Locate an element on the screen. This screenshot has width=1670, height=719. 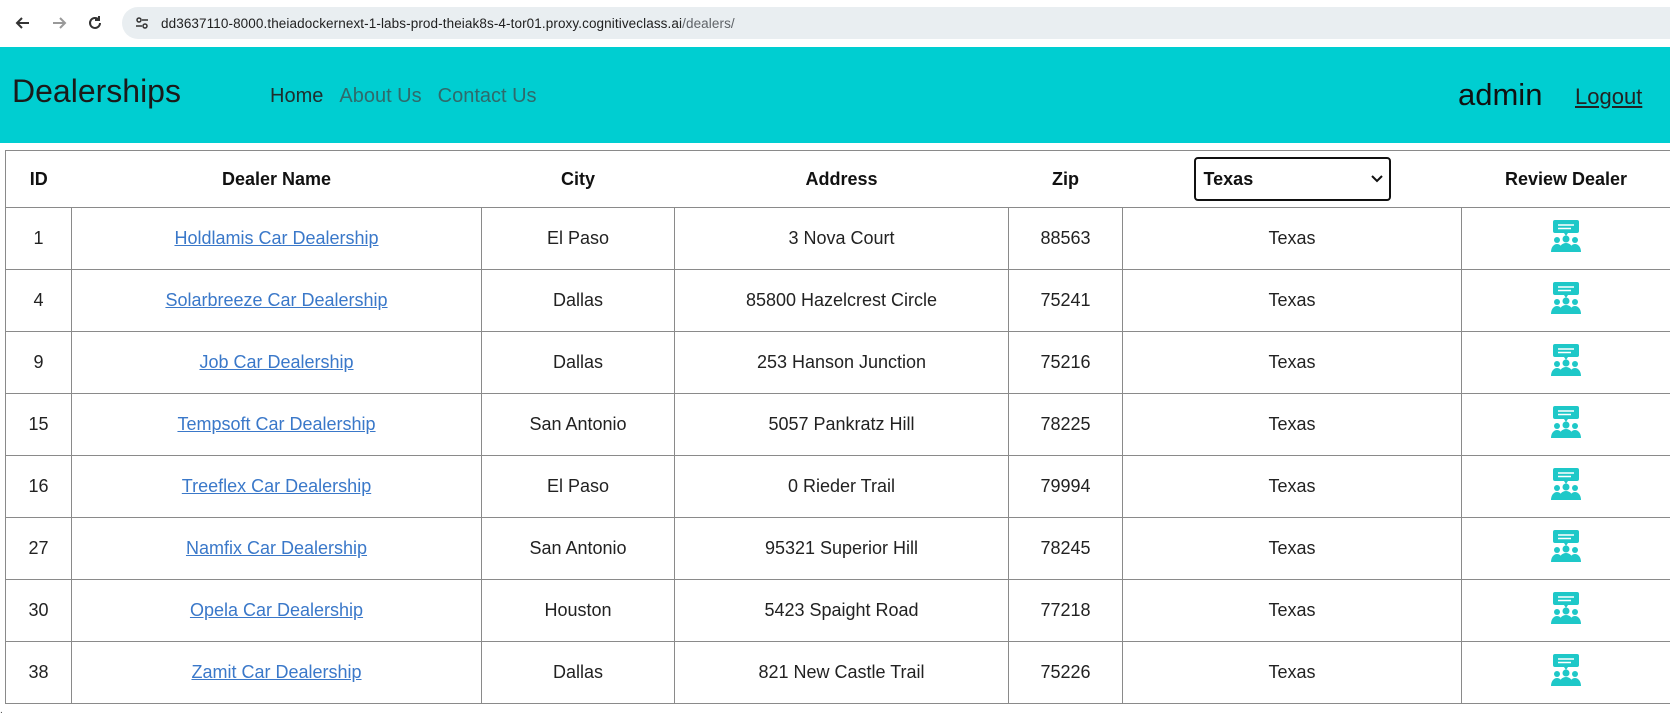
cell-zip: 75226 is located at coordinates (1065, 672).